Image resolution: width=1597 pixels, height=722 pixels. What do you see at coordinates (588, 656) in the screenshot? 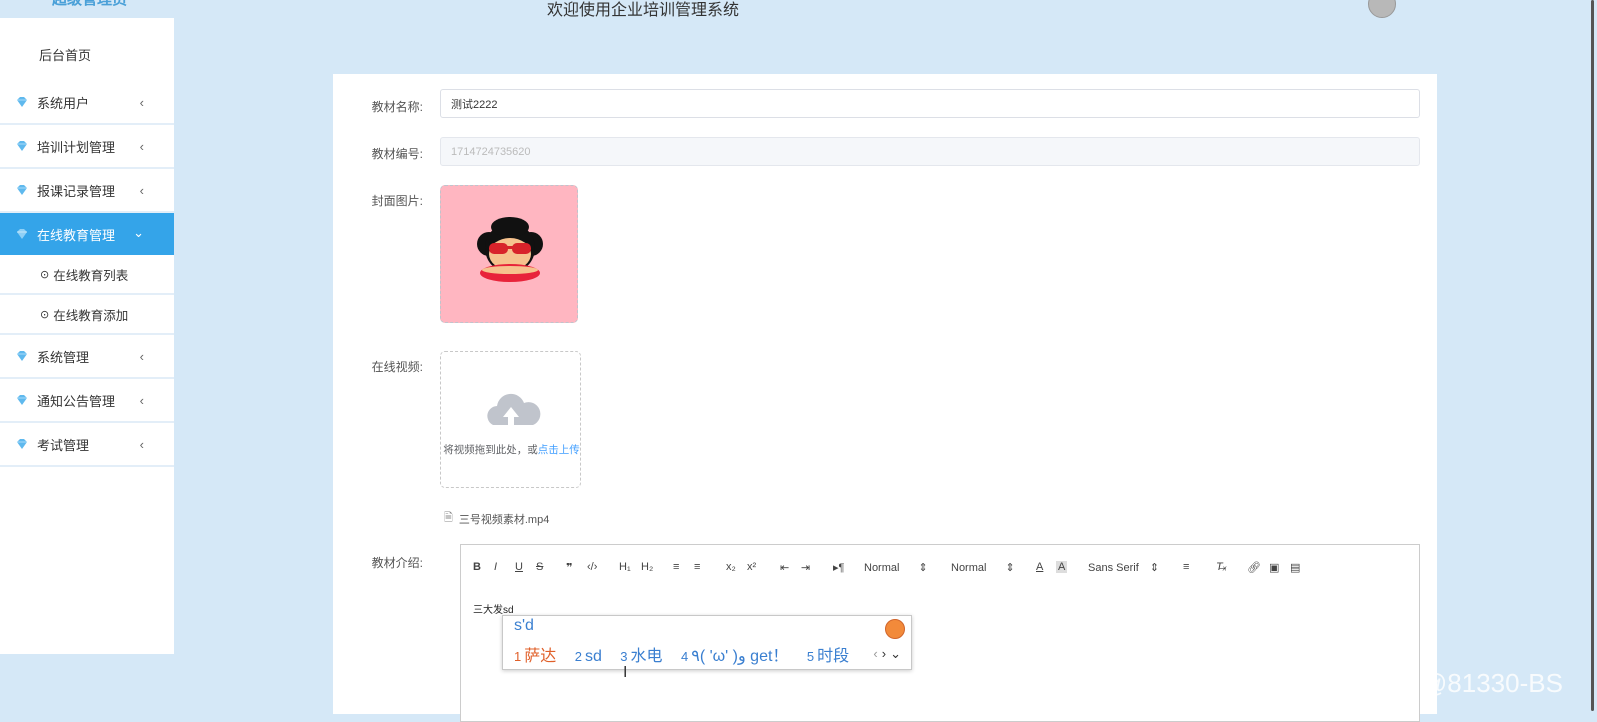
I see `ime-candidate: 2 sd` at bounding box center [588, 656].